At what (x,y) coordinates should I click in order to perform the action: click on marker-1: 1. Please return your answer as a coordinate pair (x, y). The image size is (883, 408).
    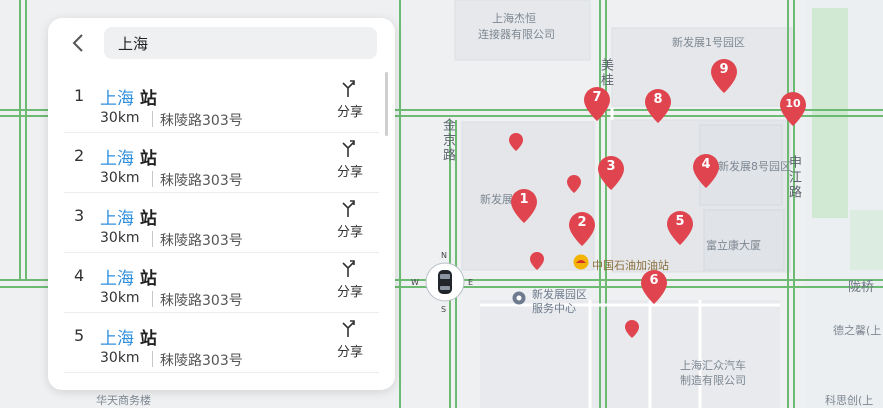
    Looking at the image, I should click on (524, 206).